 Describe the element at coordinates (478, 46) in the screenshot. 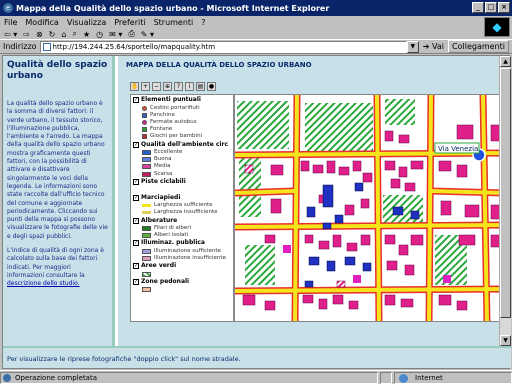

I see `links-button: Collegamenti` at that location.